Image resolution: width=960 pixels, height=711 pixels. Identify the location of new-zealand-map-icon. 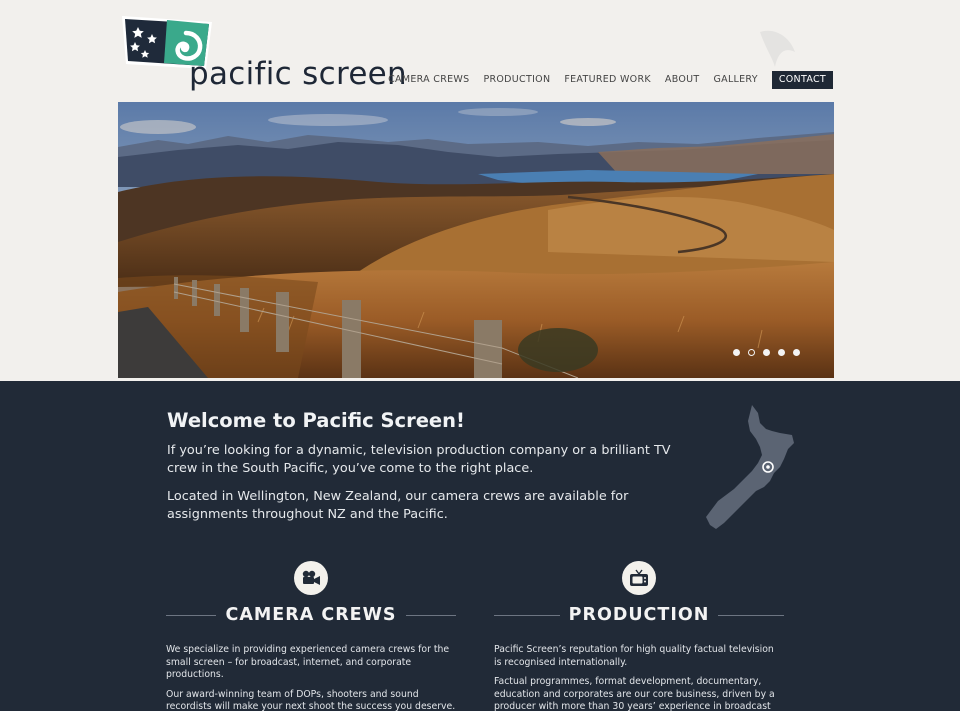
(750, 467).